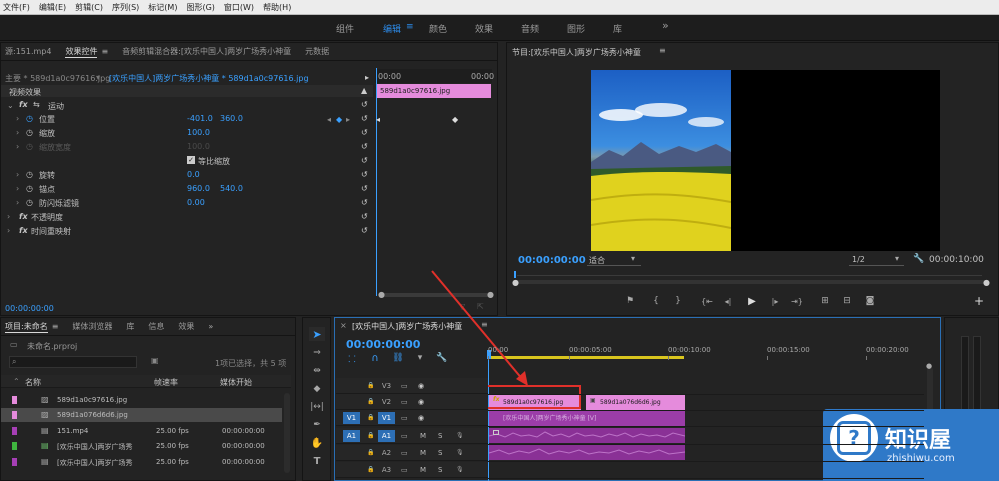 This screenshot has width=999, height=481. What do you see at coordinates (200, 7) in the screenshot?
I see `menu-graphics: 图形(G)` at bounding box center [200, 7].